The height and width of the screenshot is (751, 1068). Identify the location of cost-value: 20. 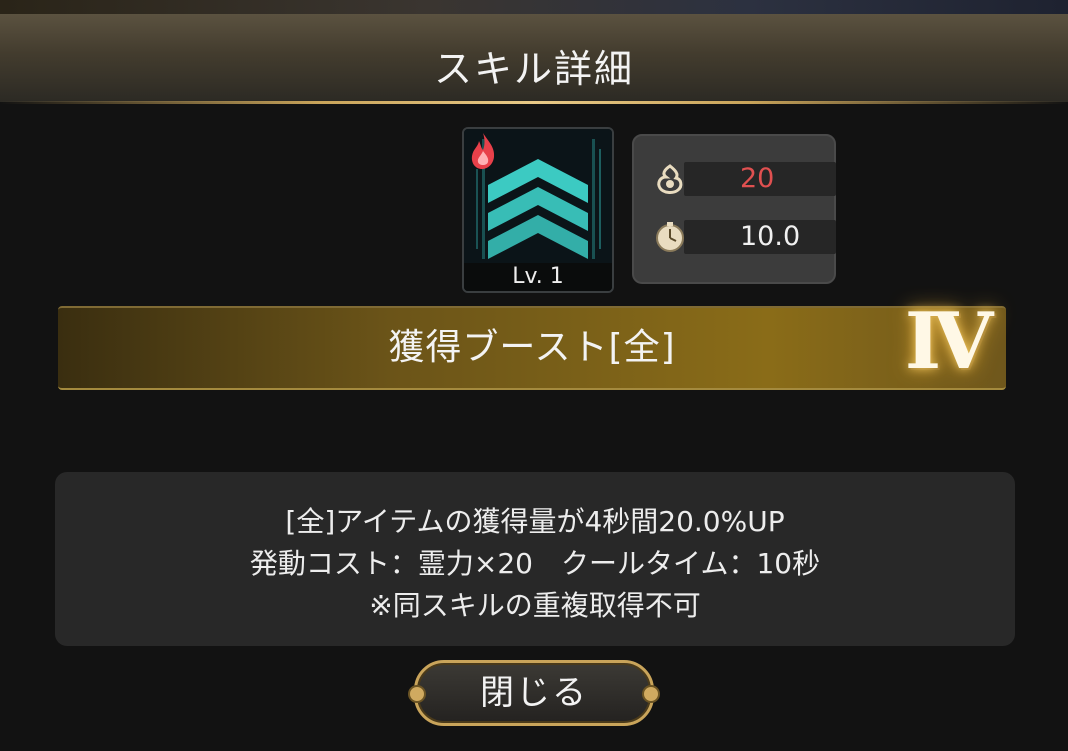
(757, 178).